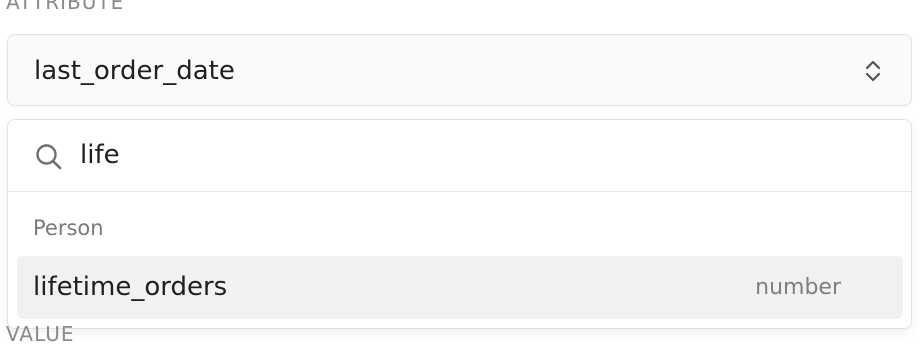 This screenshot has width=920, height=348. Describe the element at coordinates (40, 334) in the screenshot. I see `value-label: VALUE` at that location.